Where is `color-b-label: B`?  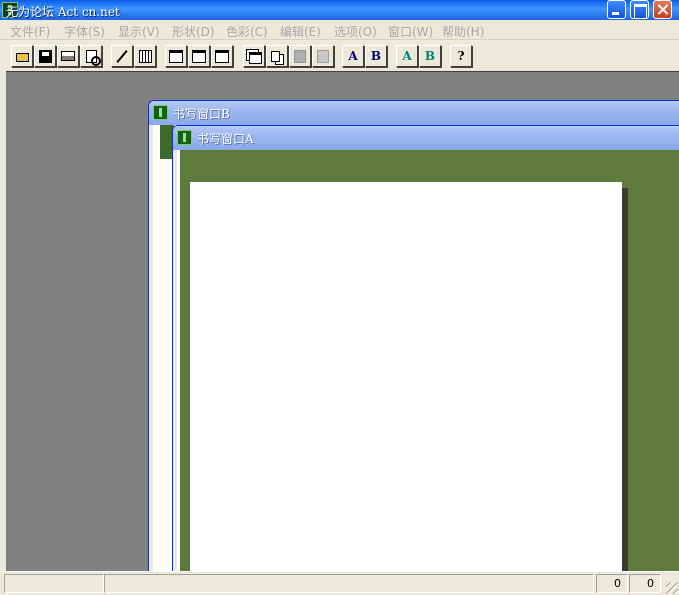
color-b-label: B is located at coordinates (430, 56).